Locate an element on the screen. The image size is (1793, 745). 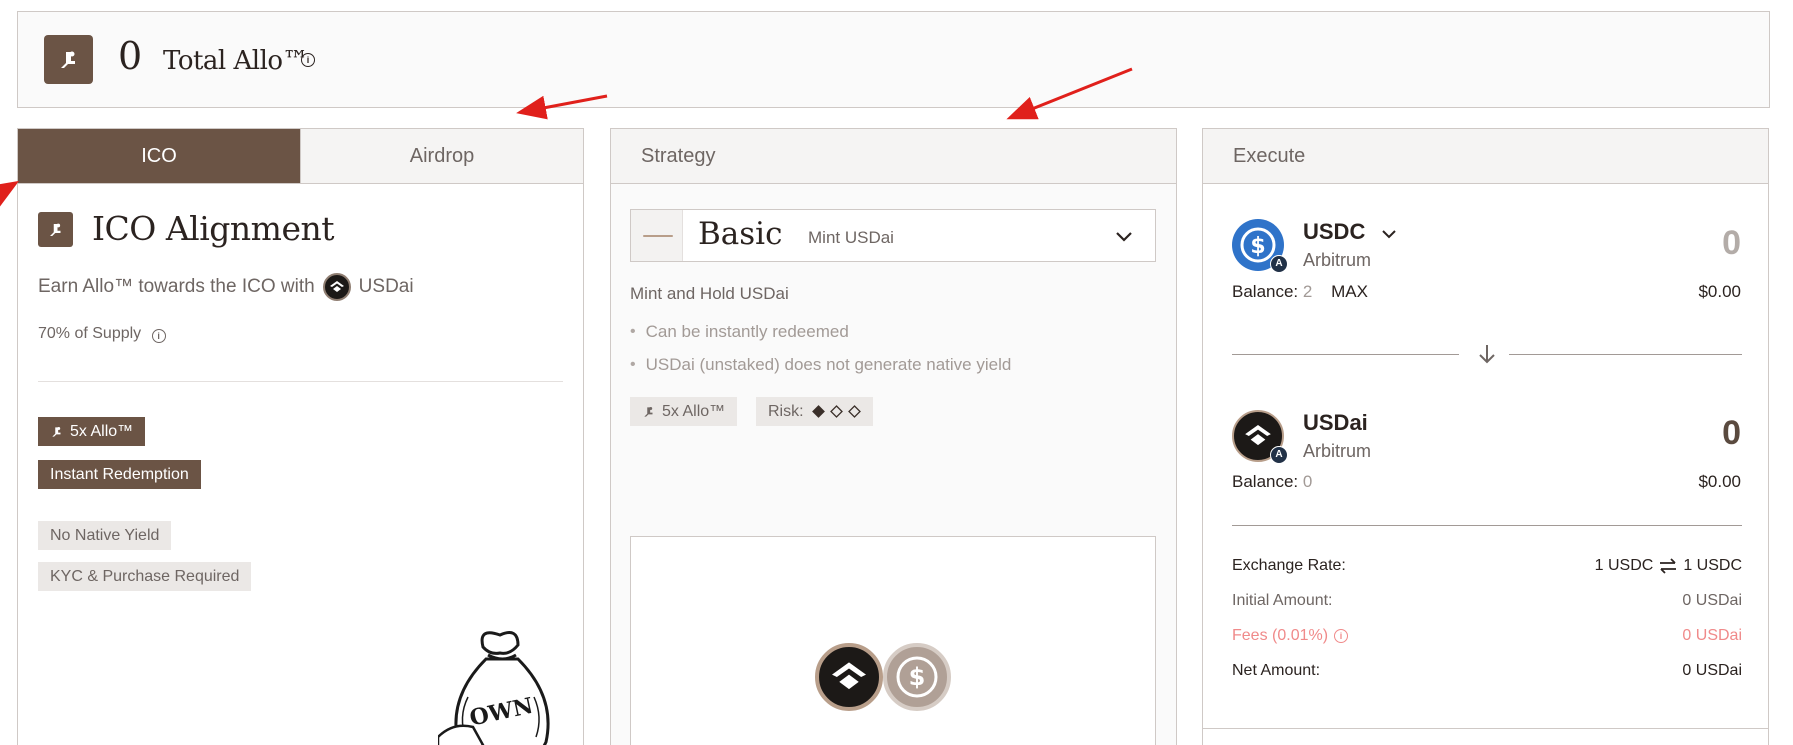
exchange-rate-value: 1 USDC 1 USDC is located at coordinates (1668, 566).